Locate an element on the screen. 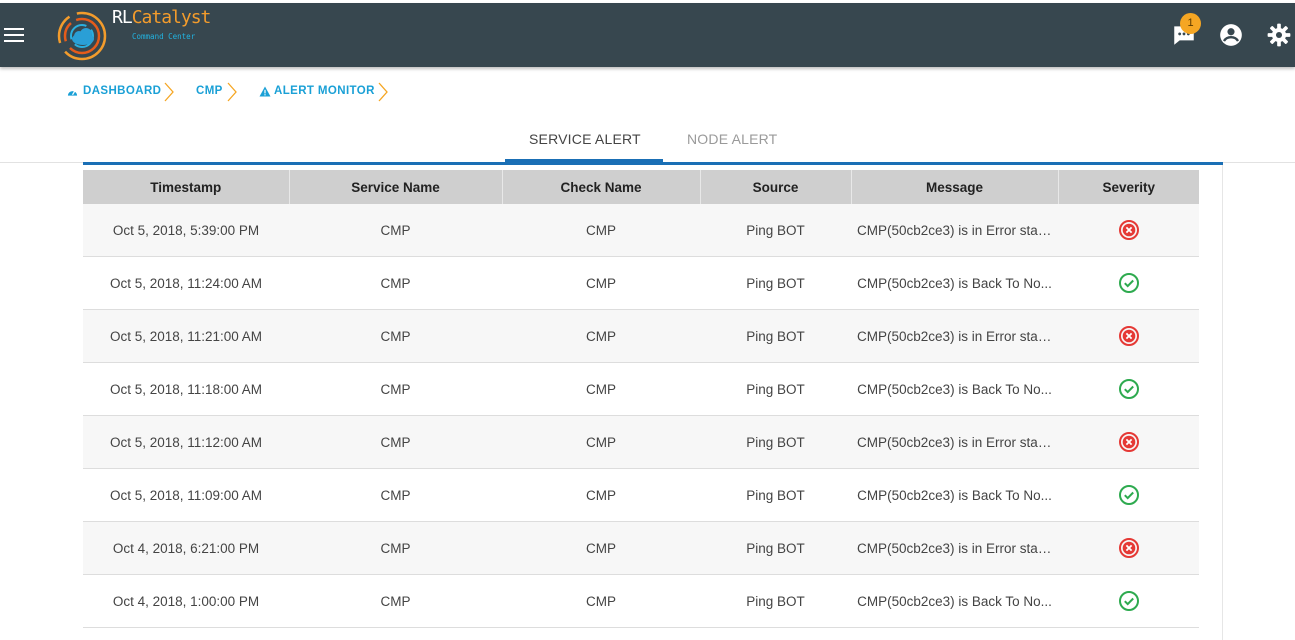 The height and width of the screenshot is (640, 1295). menu-icon is located at coordinates (14, 34).